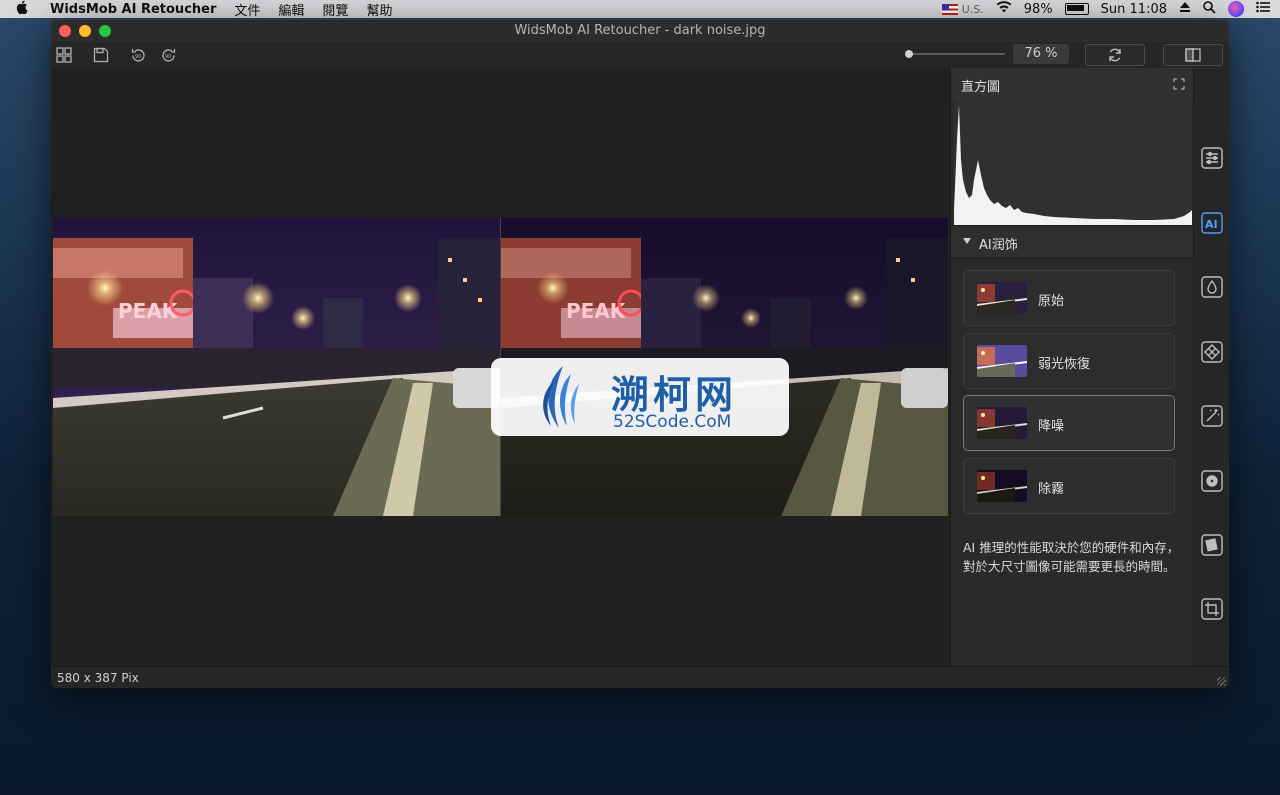 The width and height of the screenshot is (1280, 795). Describe the element at coordinates (640, 677) in the screenshot. I see `status-bar: 580 x 387 Pix` at that location.